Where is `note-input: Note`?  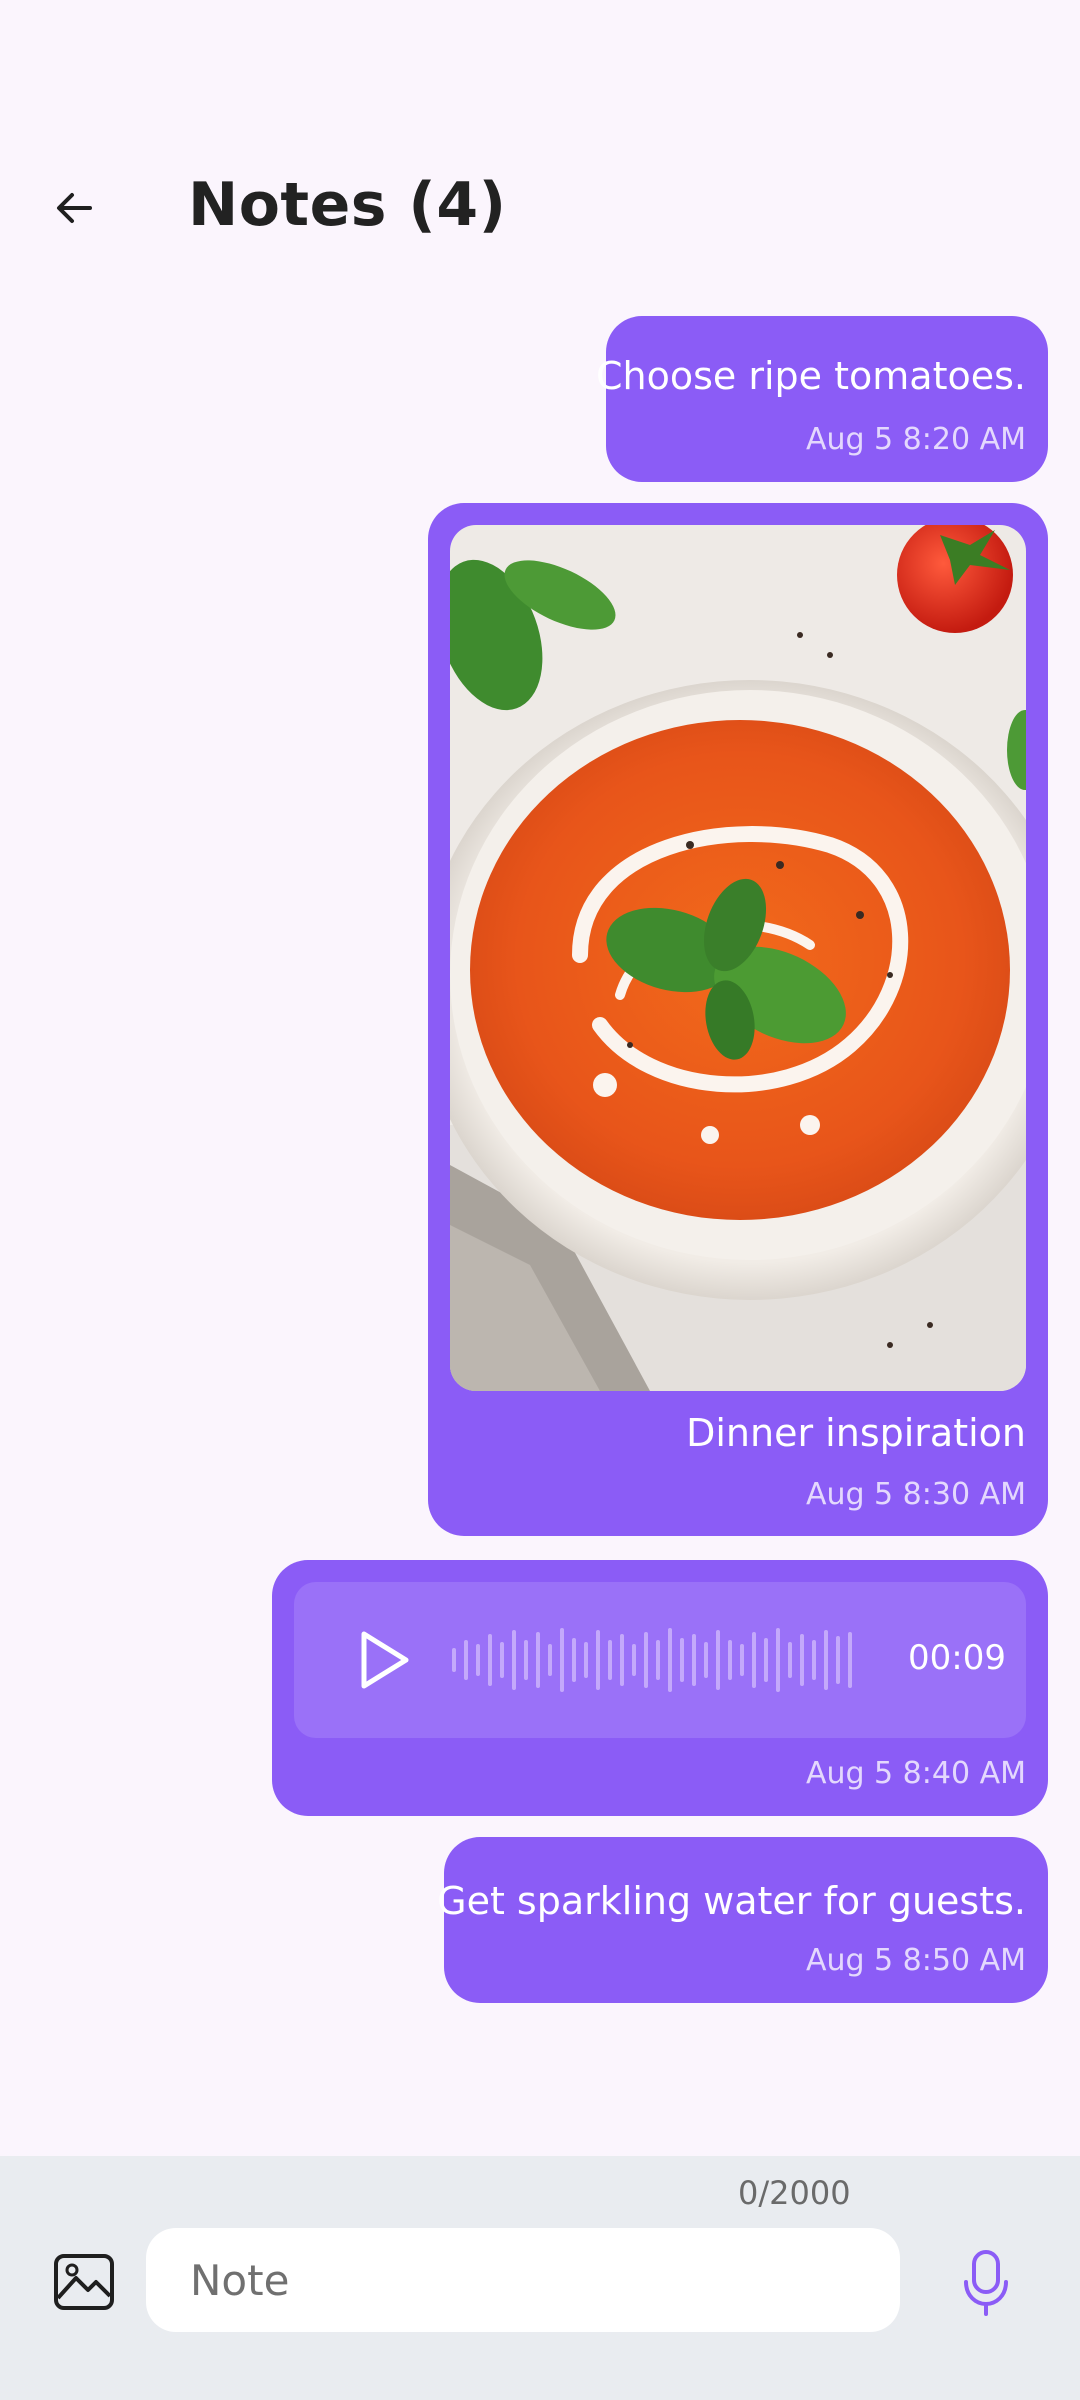 note-input: Note is located at coordinates (523, 2280).